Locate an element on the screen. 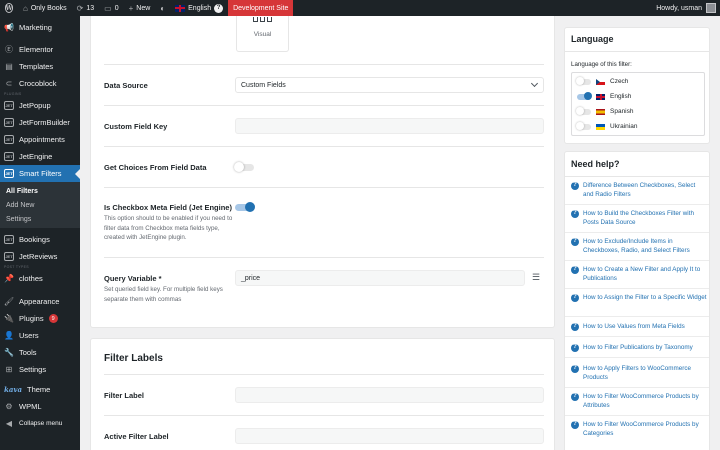  updates-link: ⟳ 13 is located at coordinates (86, 8).